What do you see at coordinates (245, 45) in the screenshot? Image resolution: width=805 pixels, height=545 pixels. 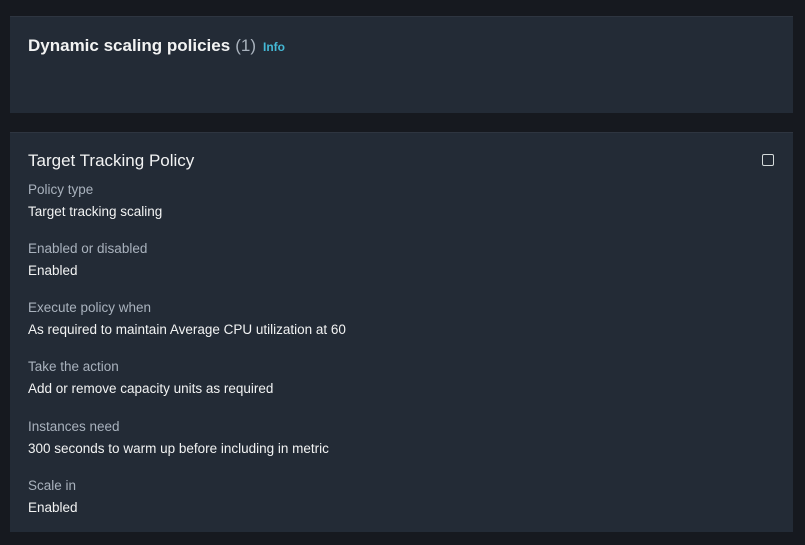 I see `policy-count: (1)` at bounding box center [245, 45].